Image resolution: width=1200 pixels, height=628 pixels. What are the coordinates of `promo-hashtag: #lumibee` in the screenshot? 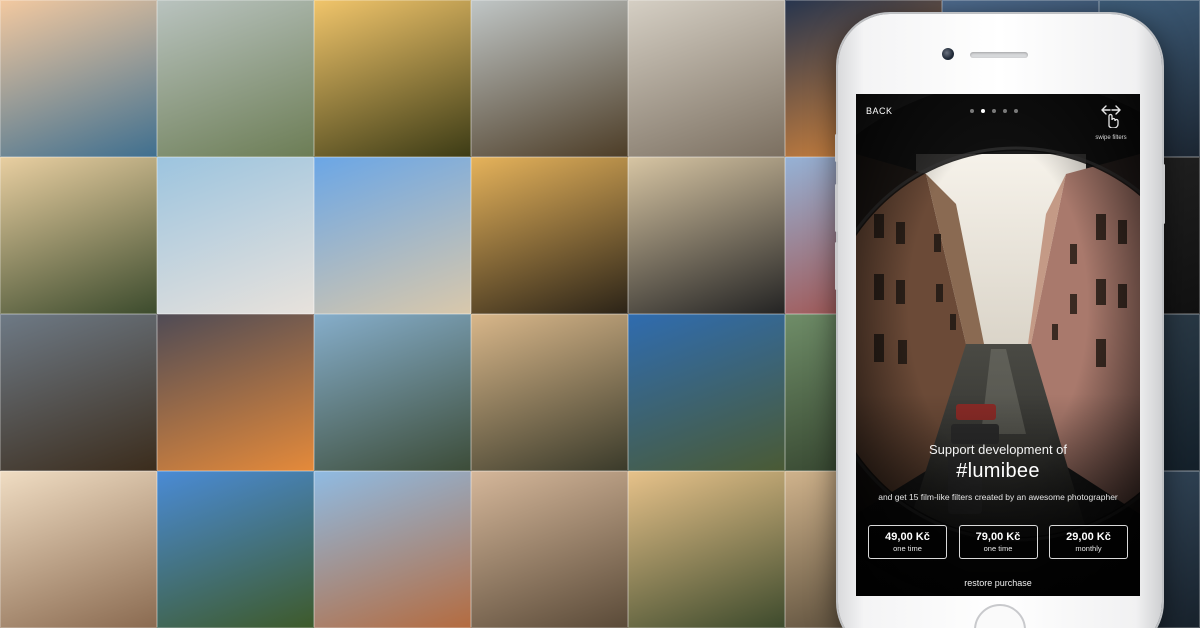 It's located at (998, 471).